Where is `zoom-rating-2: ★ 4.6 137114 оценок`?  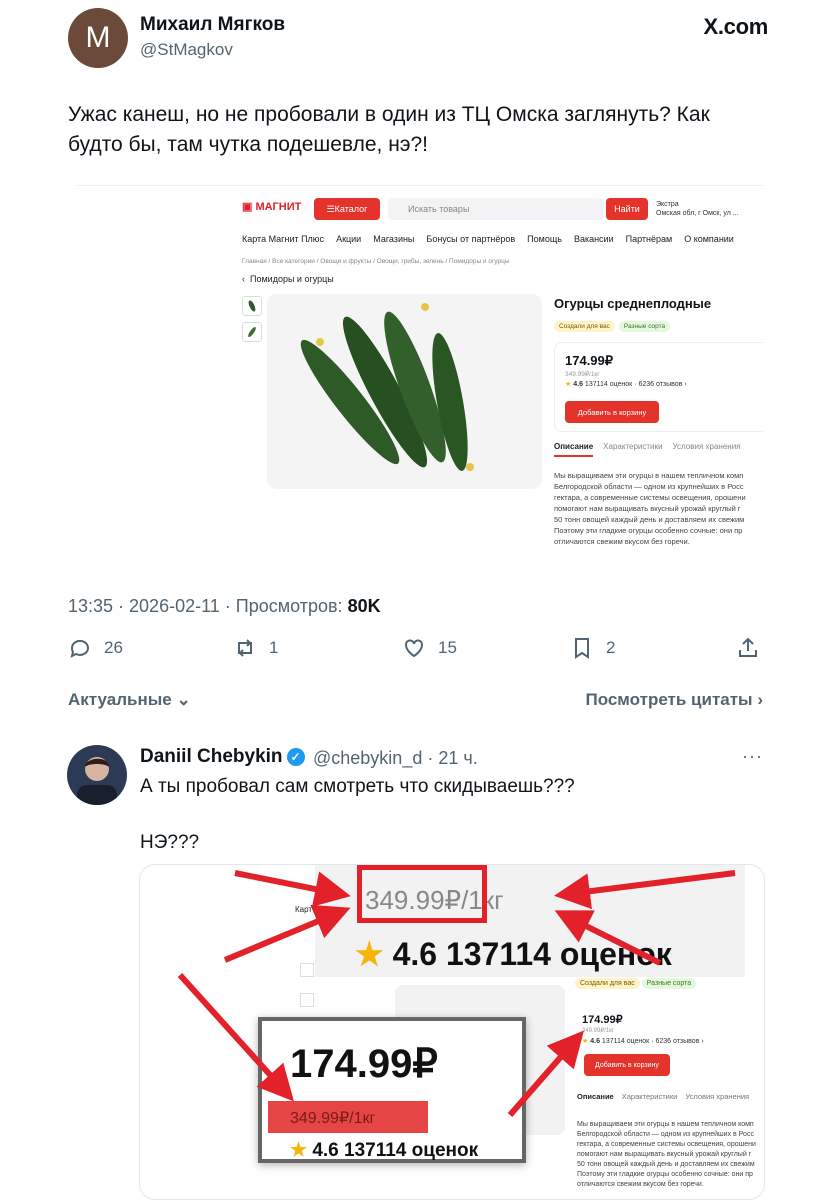 zoom-rating-2: ★ 4.6 137114 оценок is located at coordinates (384, 1150).